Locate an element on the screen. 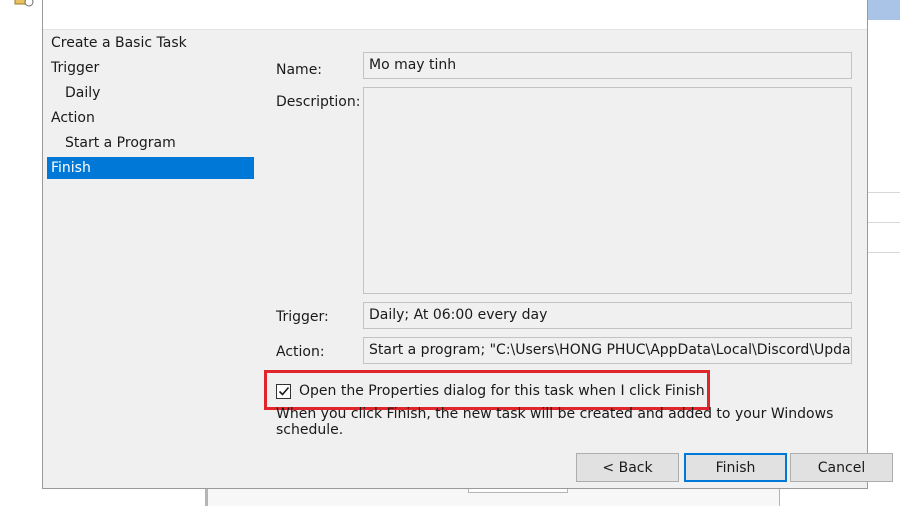  finish-button: Finish is located at coordinates (735, 467).